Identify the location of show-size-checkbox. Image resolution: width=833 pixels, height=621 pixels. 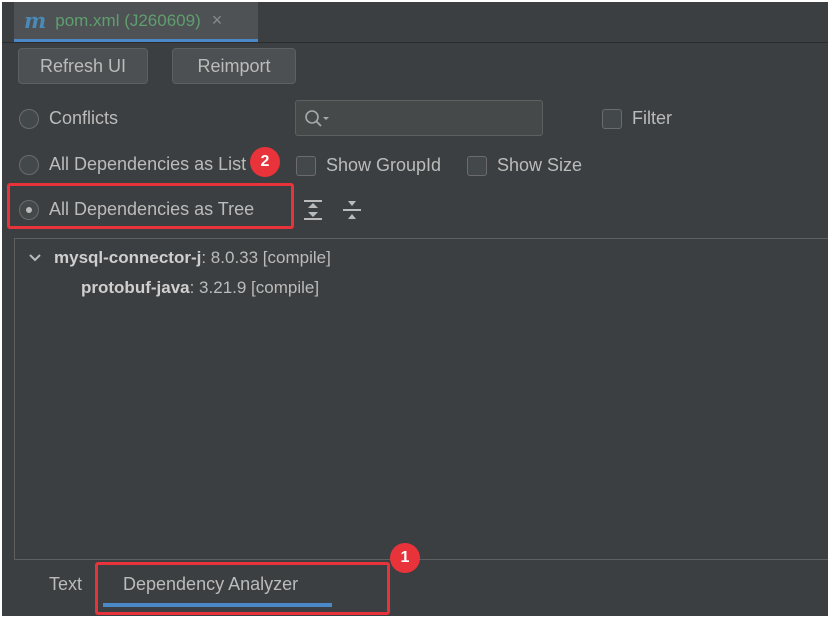
(477, 165).